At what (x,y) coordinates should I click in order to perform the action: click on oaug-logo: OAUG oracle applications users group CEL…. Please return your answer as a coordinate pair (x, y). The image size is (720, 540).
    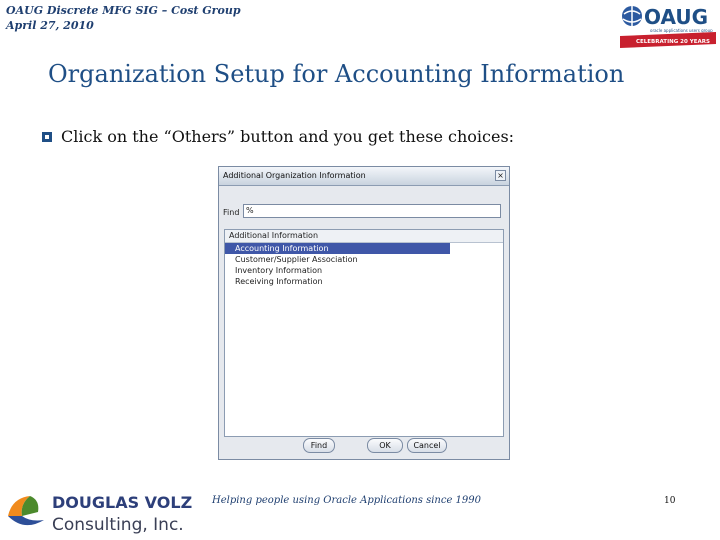
    Looking at the image, I should click on (668, 26).